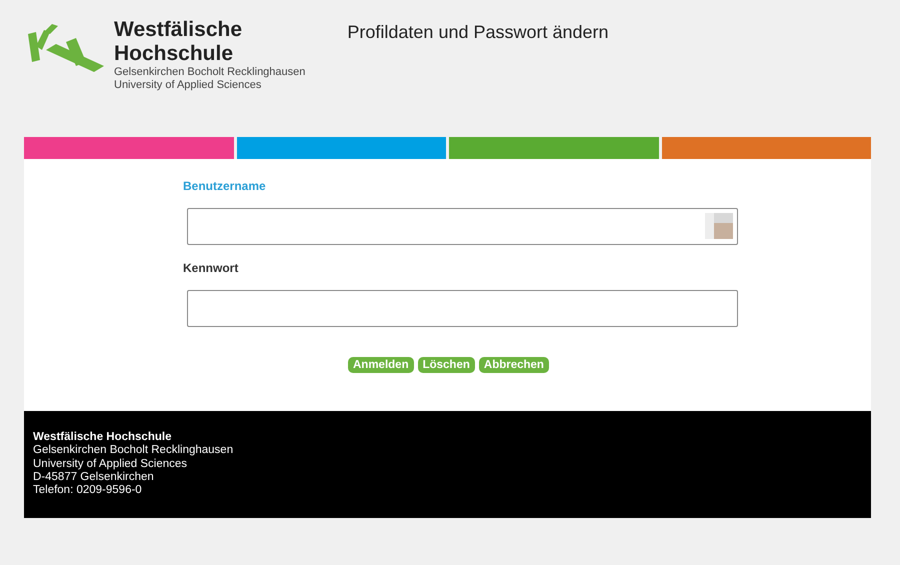 The image size is (900, 565). What do you see at coordinates (88, 491) in the screenshot?
I see `footer-line: Telefon: 0209-9596-0` at bounding box center [88, 491].